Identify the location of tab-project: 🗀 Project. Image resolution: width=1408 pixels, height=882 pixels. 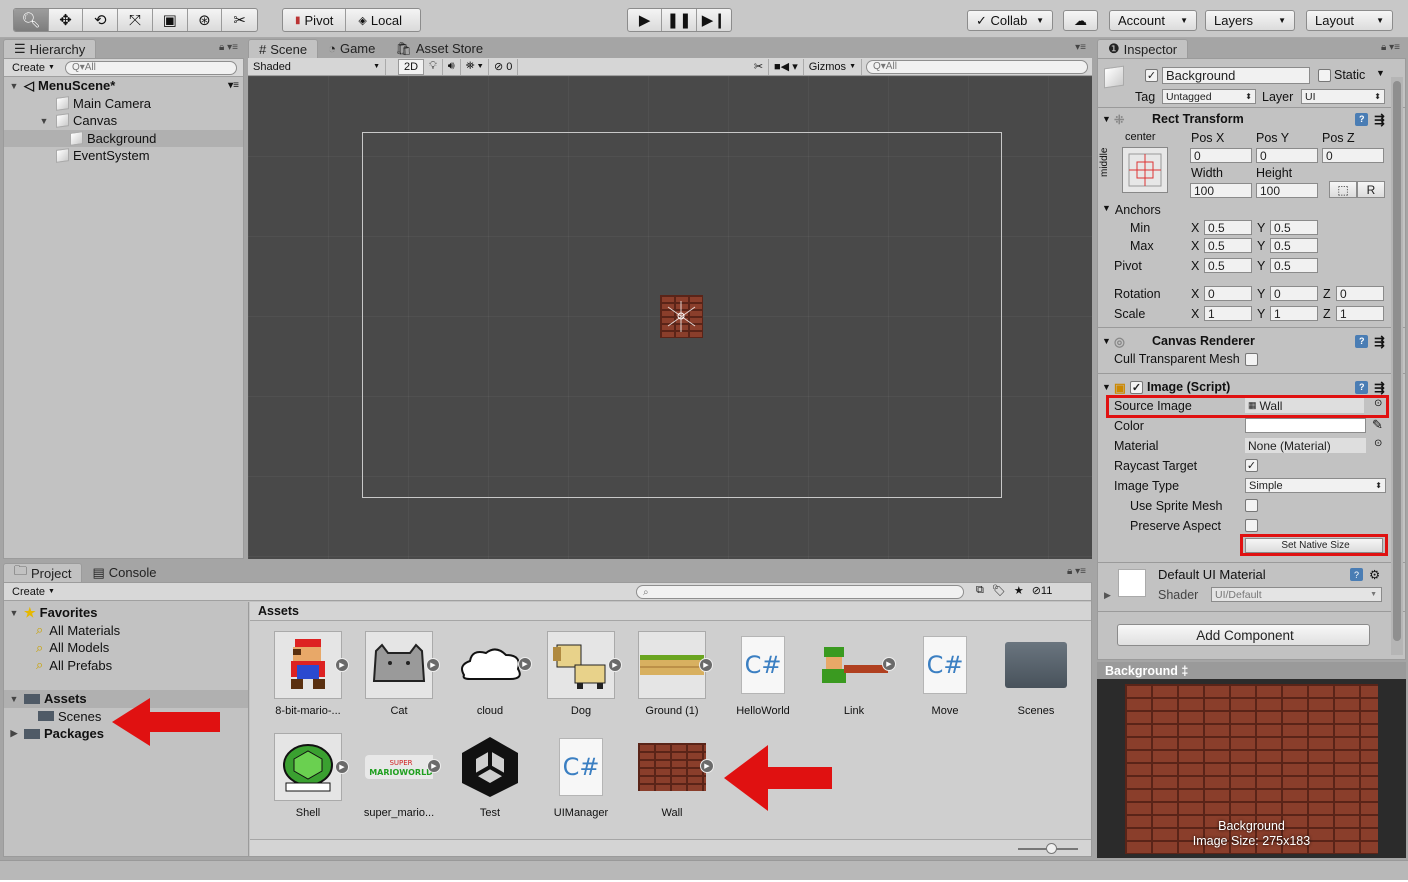
(43, 572).